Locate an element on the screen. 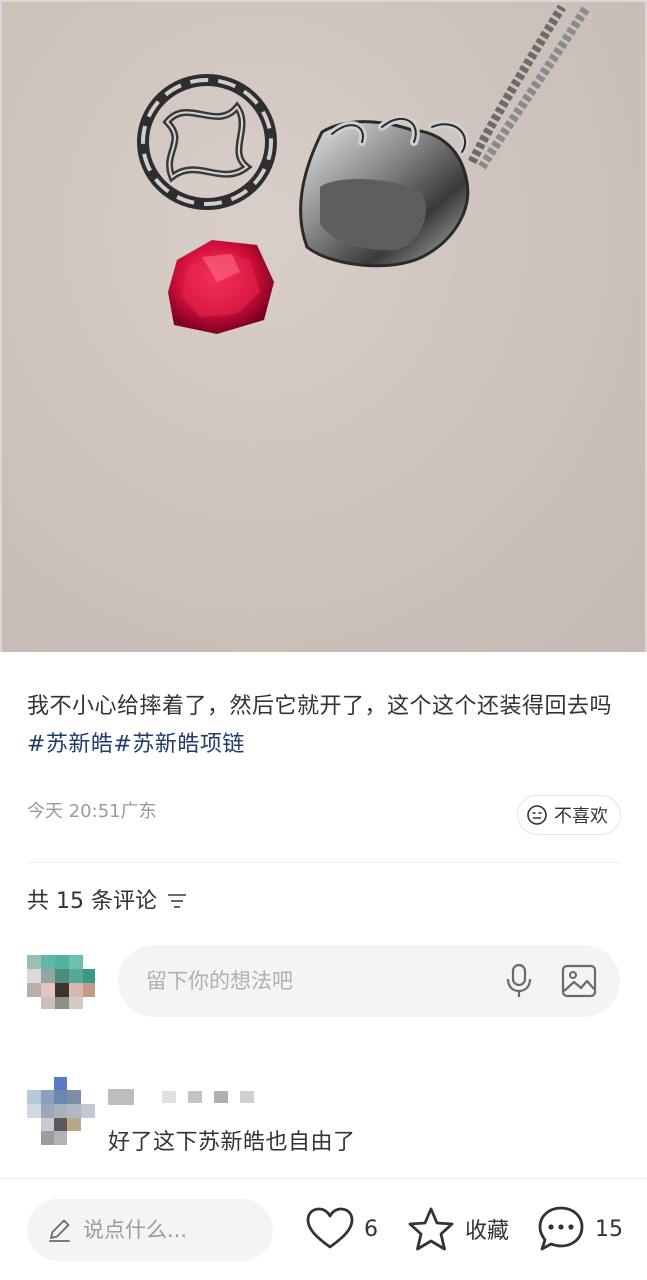 The width and height of the screenshot is (647, 1280). divider is located at coordinates (324, 862).